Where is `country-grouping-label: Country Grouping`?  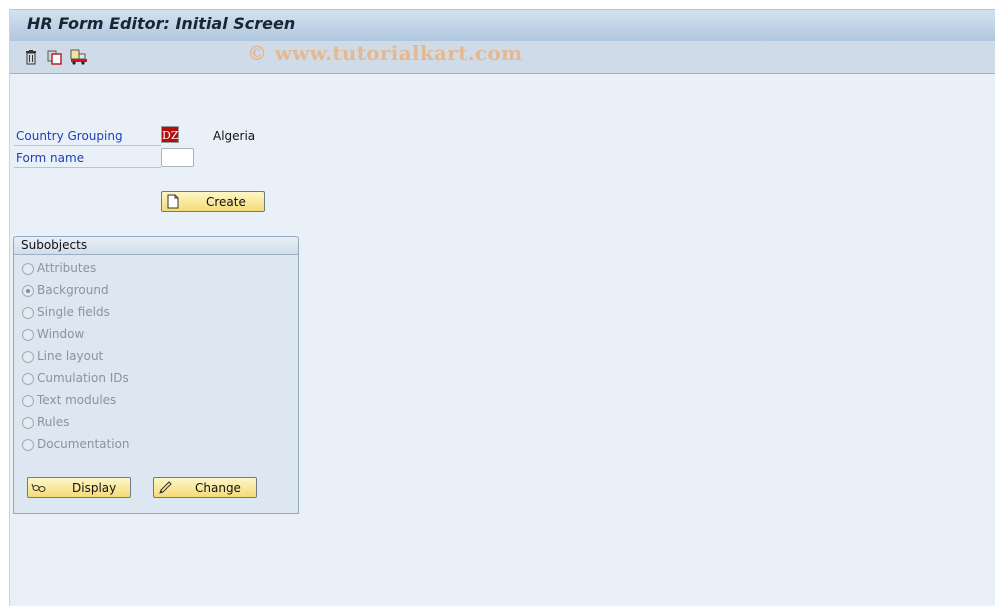
country-grouping-label: Country Grouping is located at coordinates (69, 136).